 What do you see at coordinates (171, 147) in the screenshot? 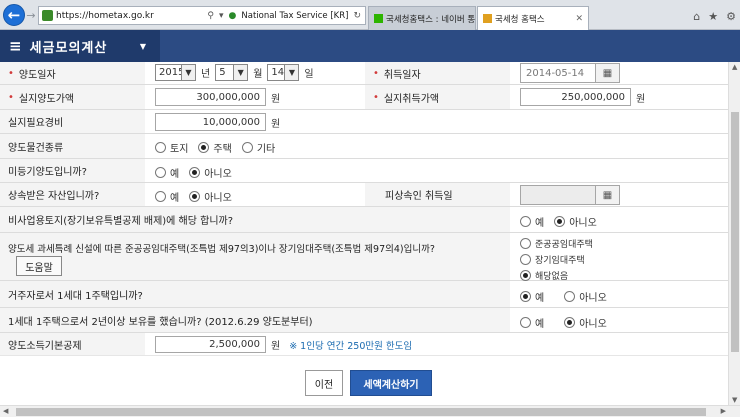
I see `radio-land: 토지` at bounding box center [171, 147].